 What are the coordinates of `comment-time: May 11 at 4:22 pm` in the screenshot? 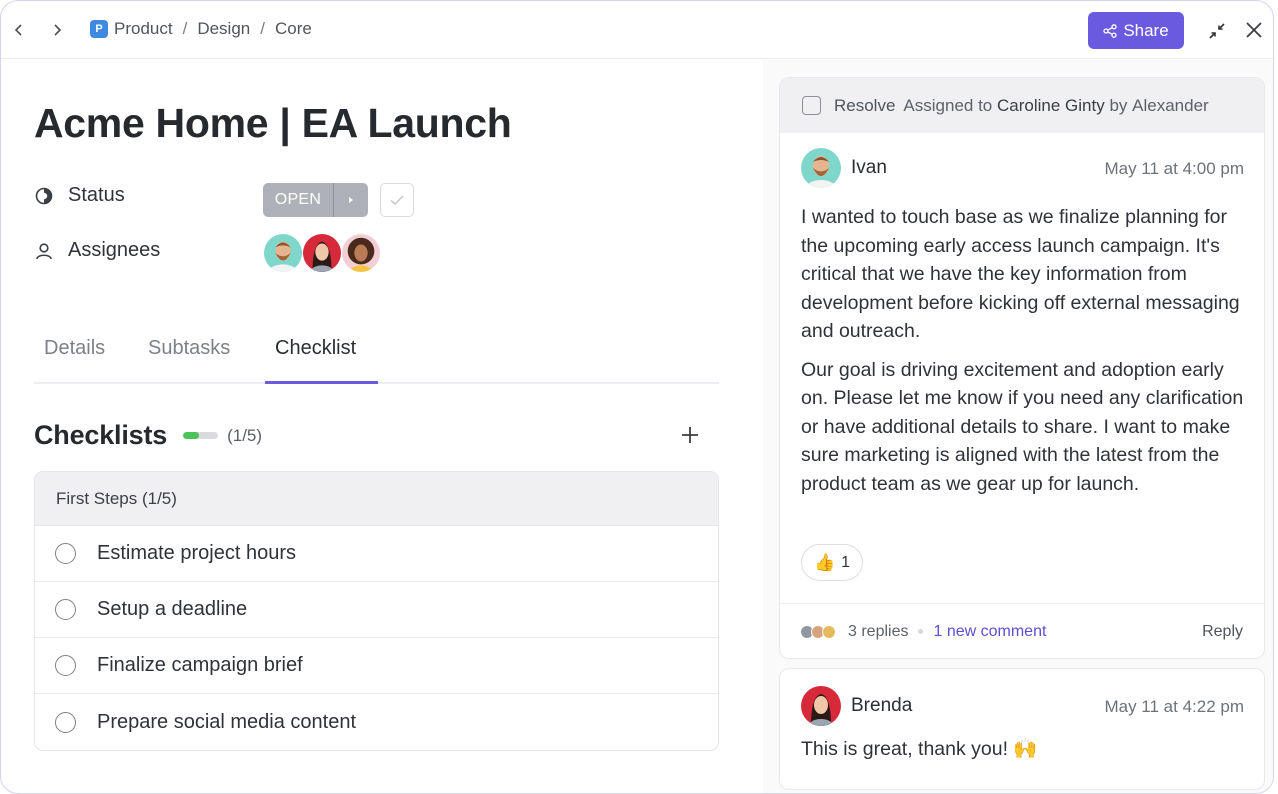 It's located at (1174, 706).